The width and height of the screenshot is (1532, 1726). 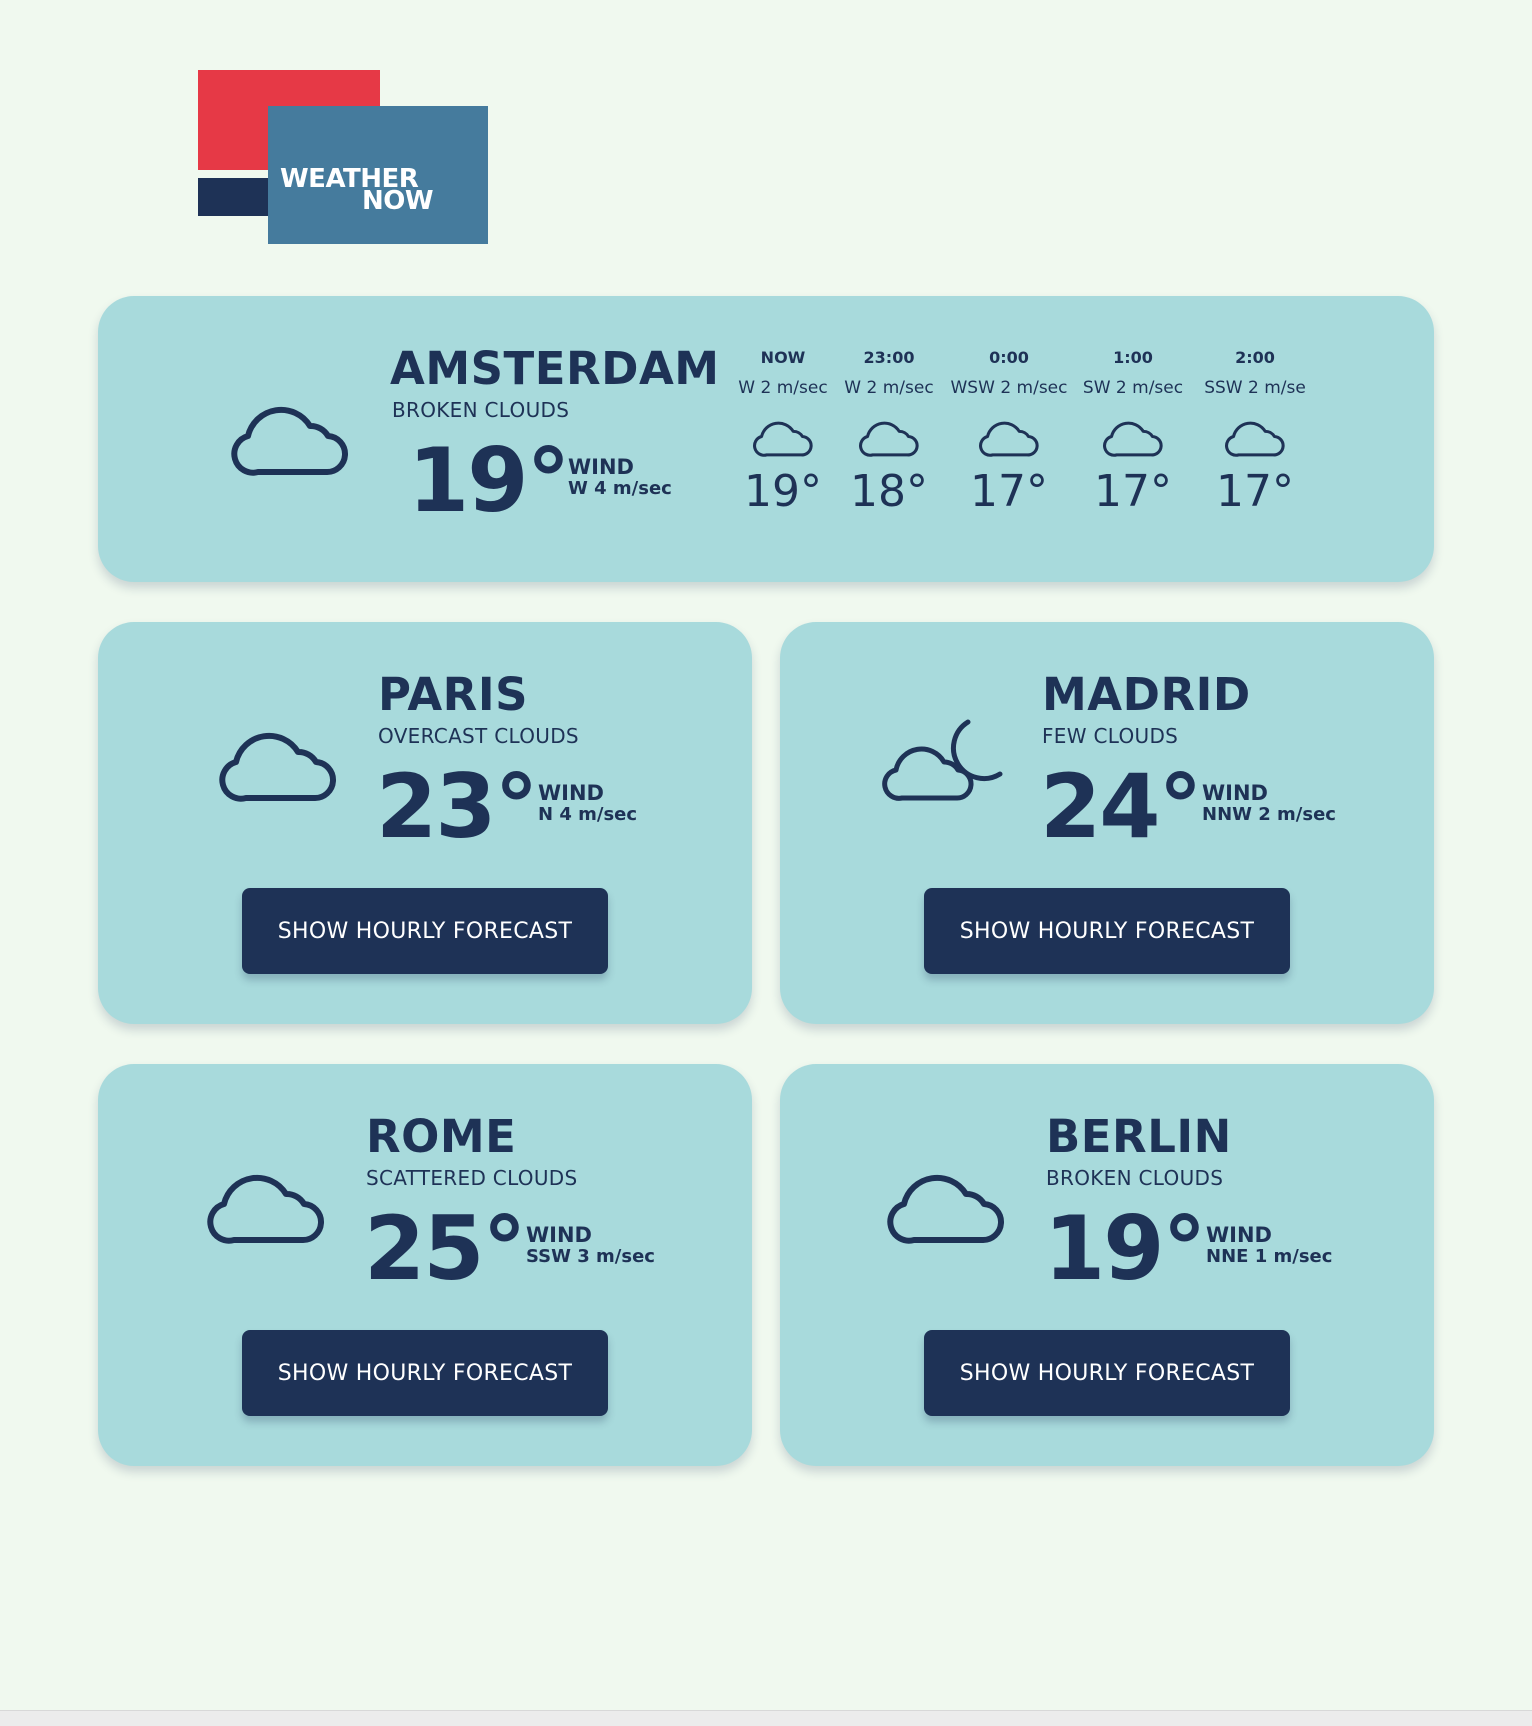 What do you see at coordinates (1009, 388) in the screenshot?
I see `hour-wind: WSW 2 m/sec` at bounding box center [1009, 388].